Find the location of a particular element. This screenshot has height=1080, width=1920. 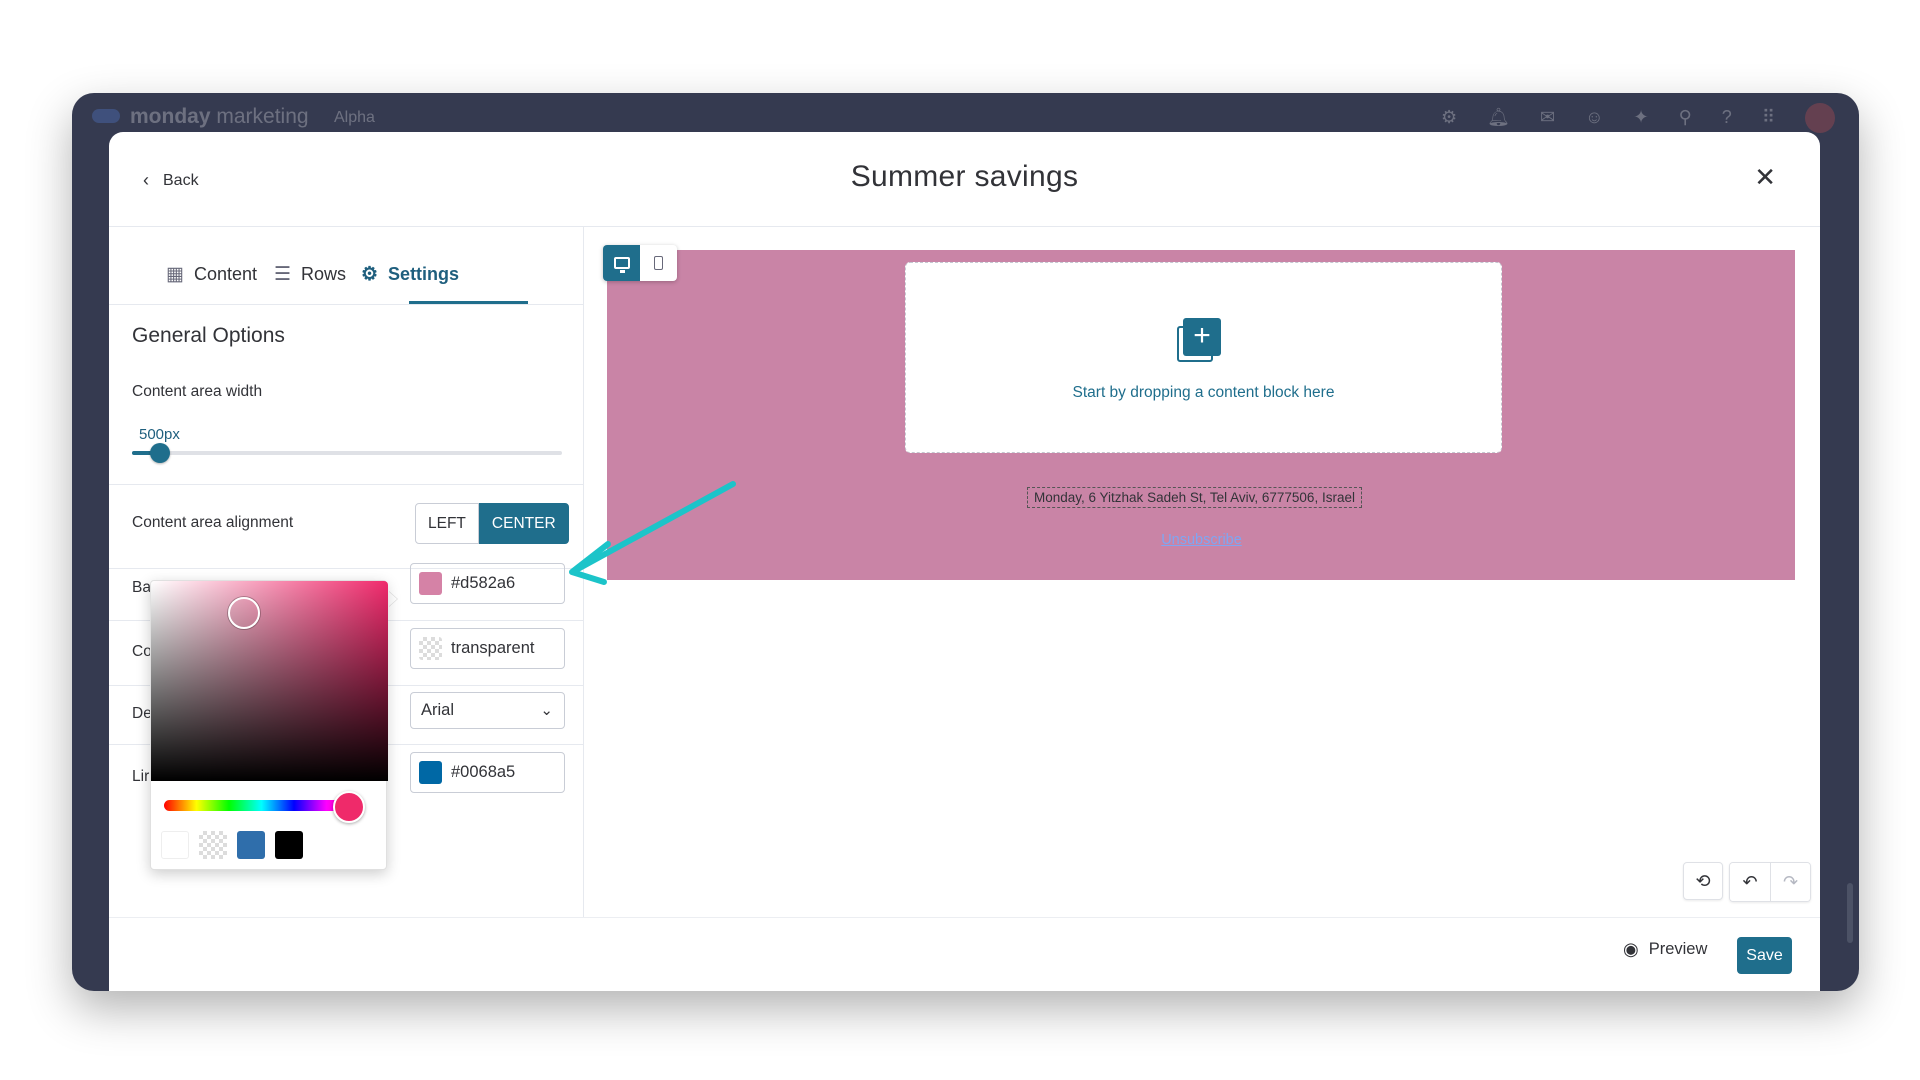

app-scrollbar is located at coordinates (1850, 913).